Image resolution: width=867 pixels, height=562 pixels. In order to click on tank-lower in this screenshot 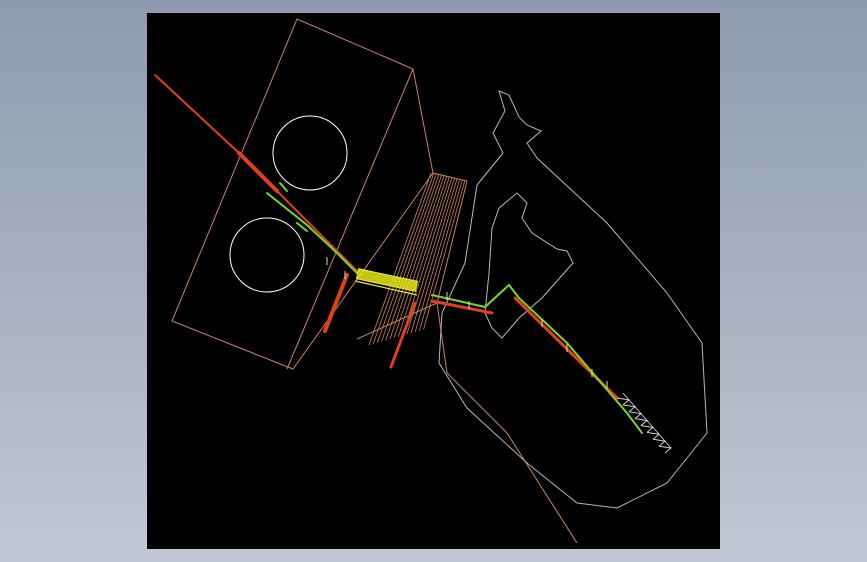, I will do `click(267, 255)`.